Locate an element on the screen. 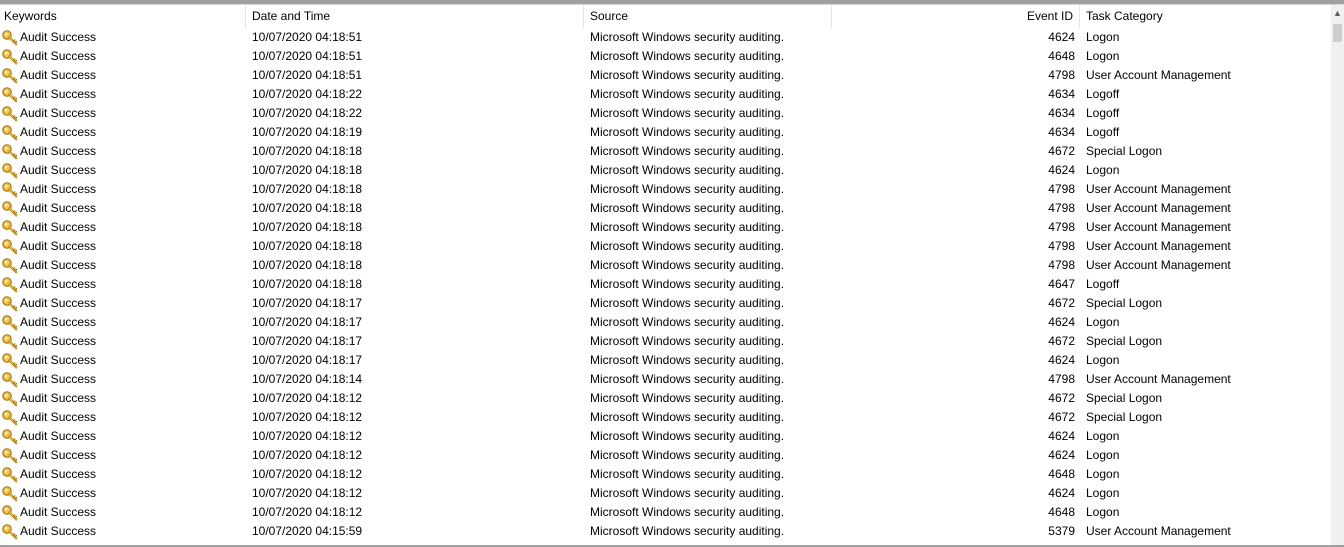 The width and height of the screenshot is (1344, 547). column-header-date-time: Date and Time is located at coordinates (415, 16).